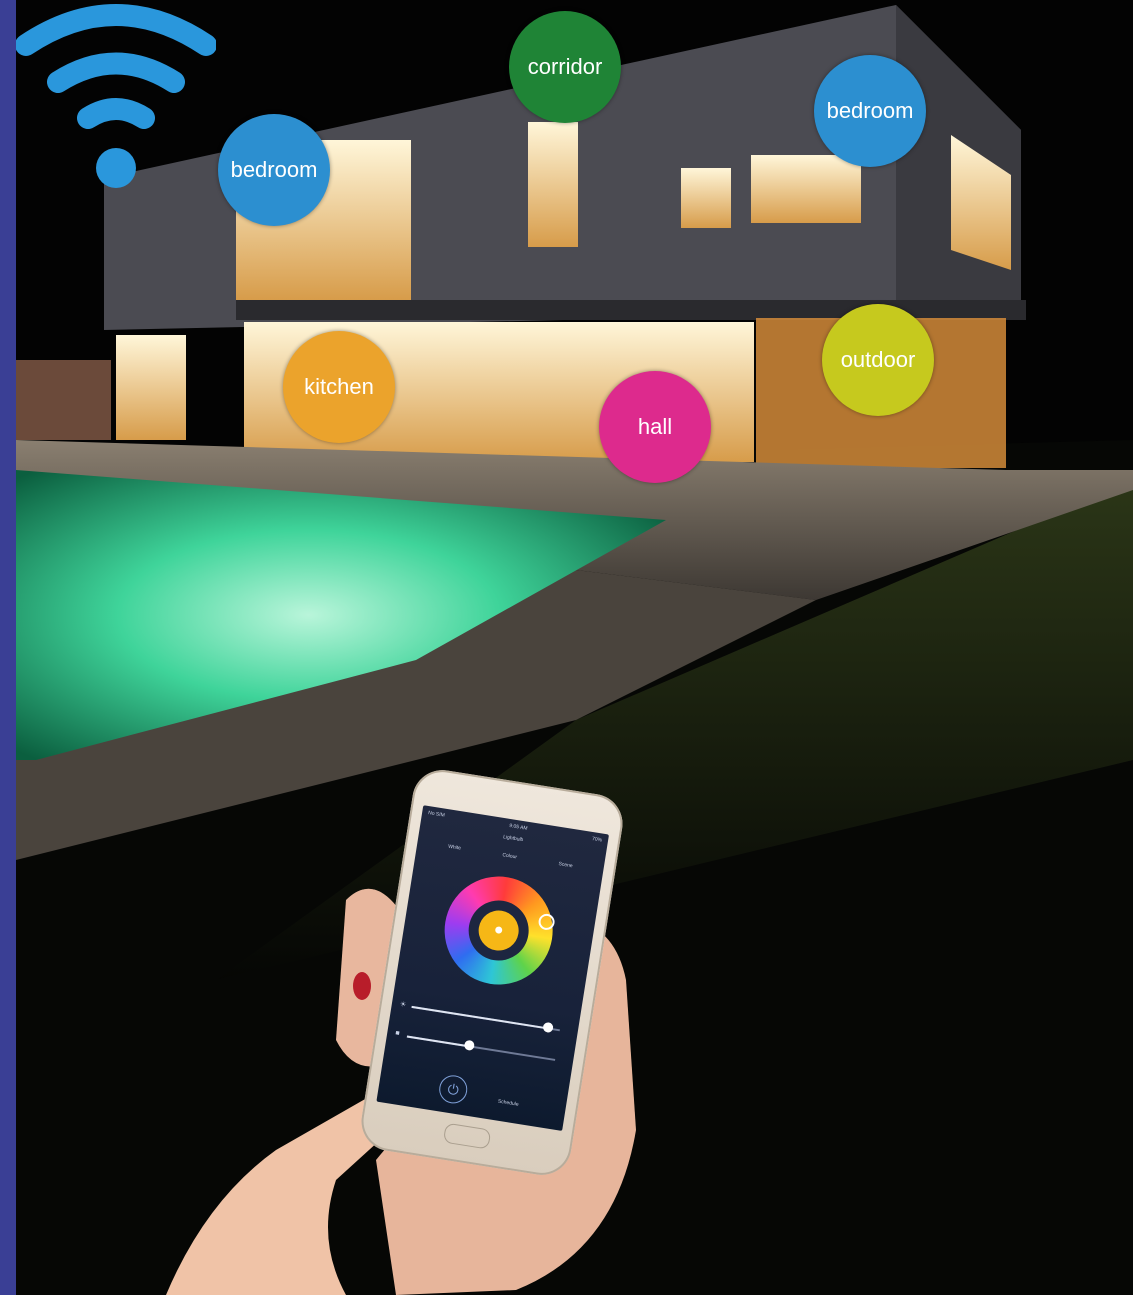 The height and width of the screenshot is (1295, 1133). Describe the element at coordinates (546, 922) in the screenshot. I see `color-wheel-handle` at that location.